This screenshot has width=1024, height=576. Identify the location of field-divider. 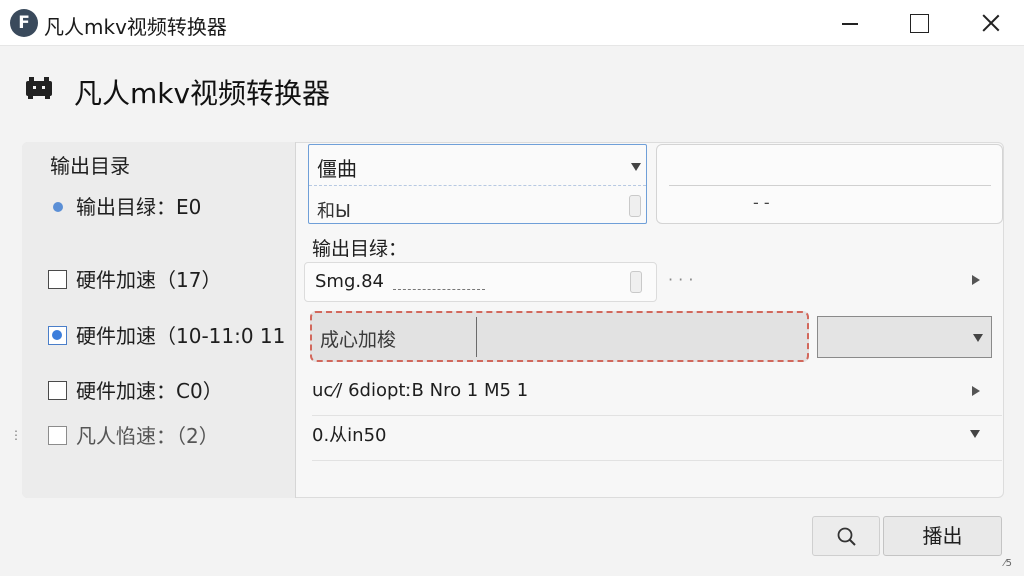
(476, 337).